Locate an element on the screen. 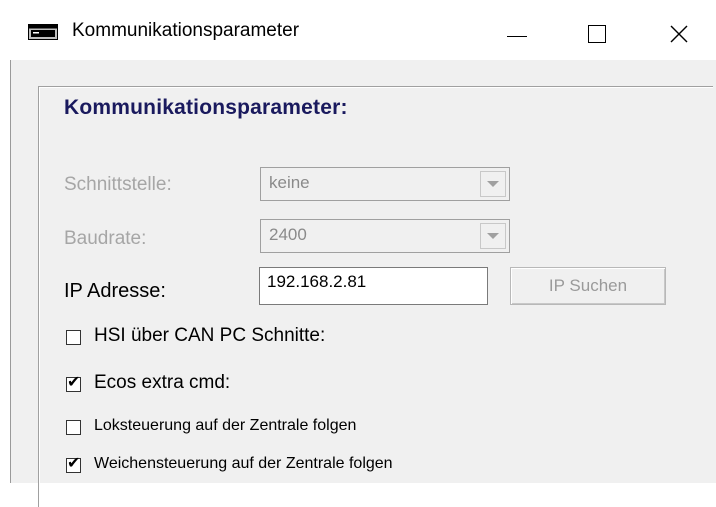 The image size is (716, 507). turnout-control-checkbox: ✔ is located at coordinates (73, 464).